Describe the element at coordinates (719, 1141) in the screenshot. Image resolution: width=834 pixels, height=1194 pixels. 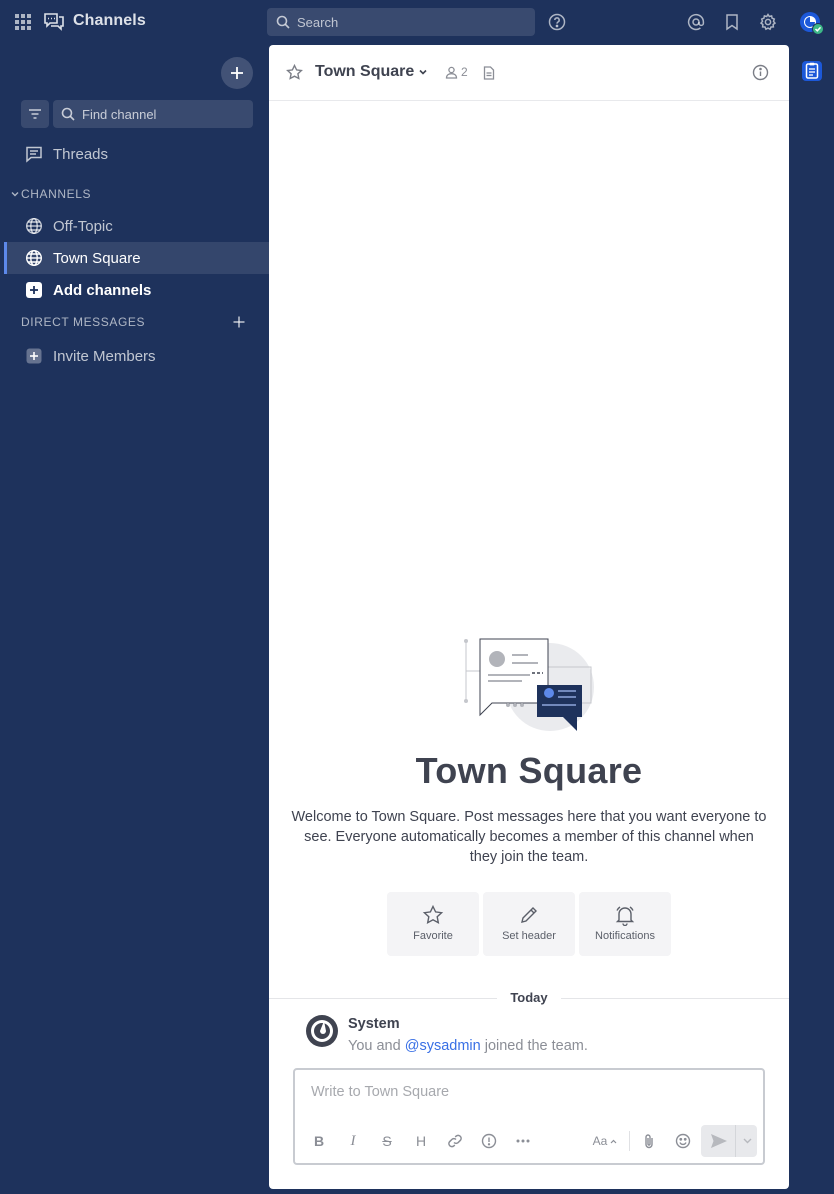
I see `send-icon` at that location.